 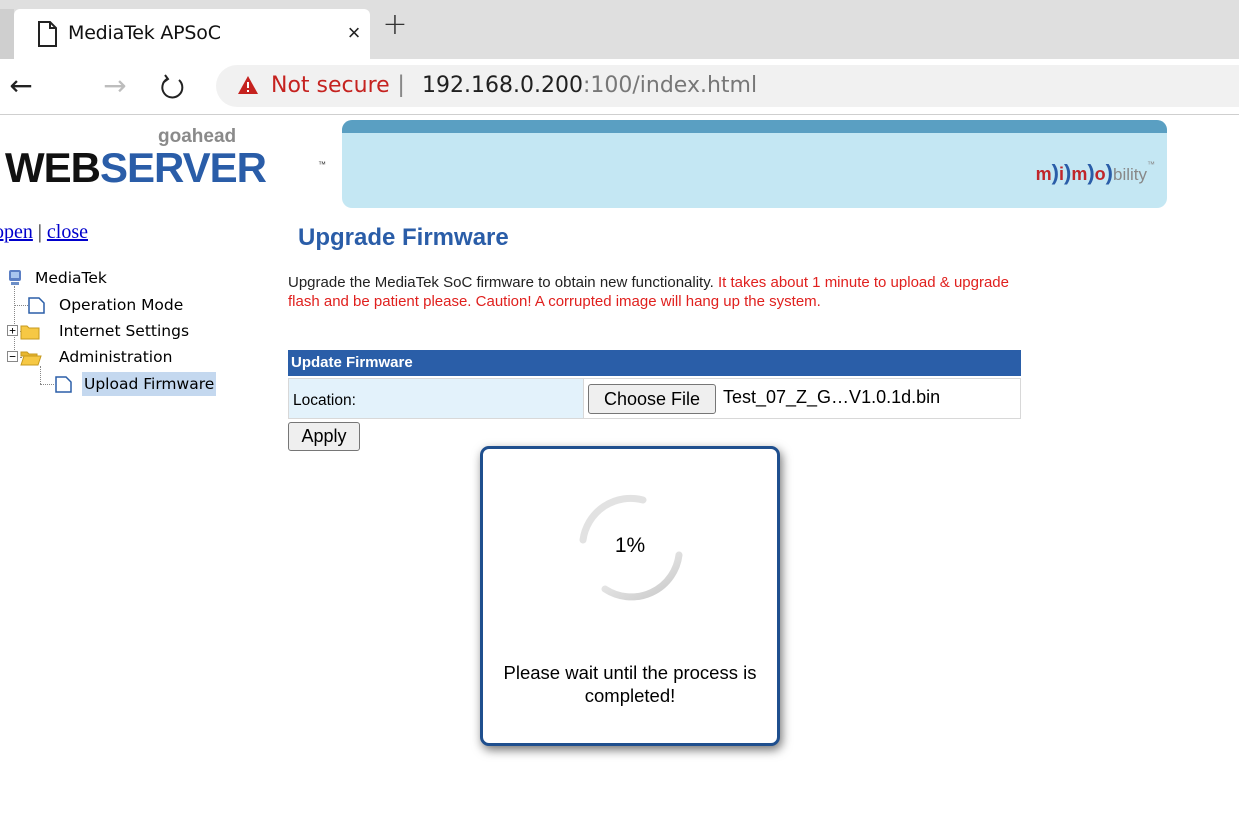 What do you see at coordinates (44, 232) in the screenshot?
I see `tree-open-close-links: open | close` at bounding box center [44, 232].